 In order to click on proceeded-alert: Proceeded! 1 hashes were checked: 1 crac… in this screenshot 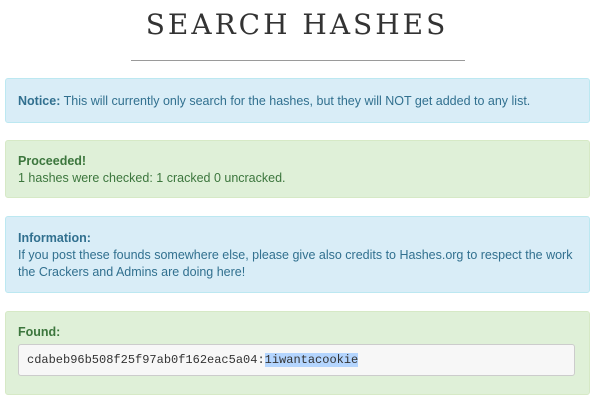, I will do `click(297, 169)`.